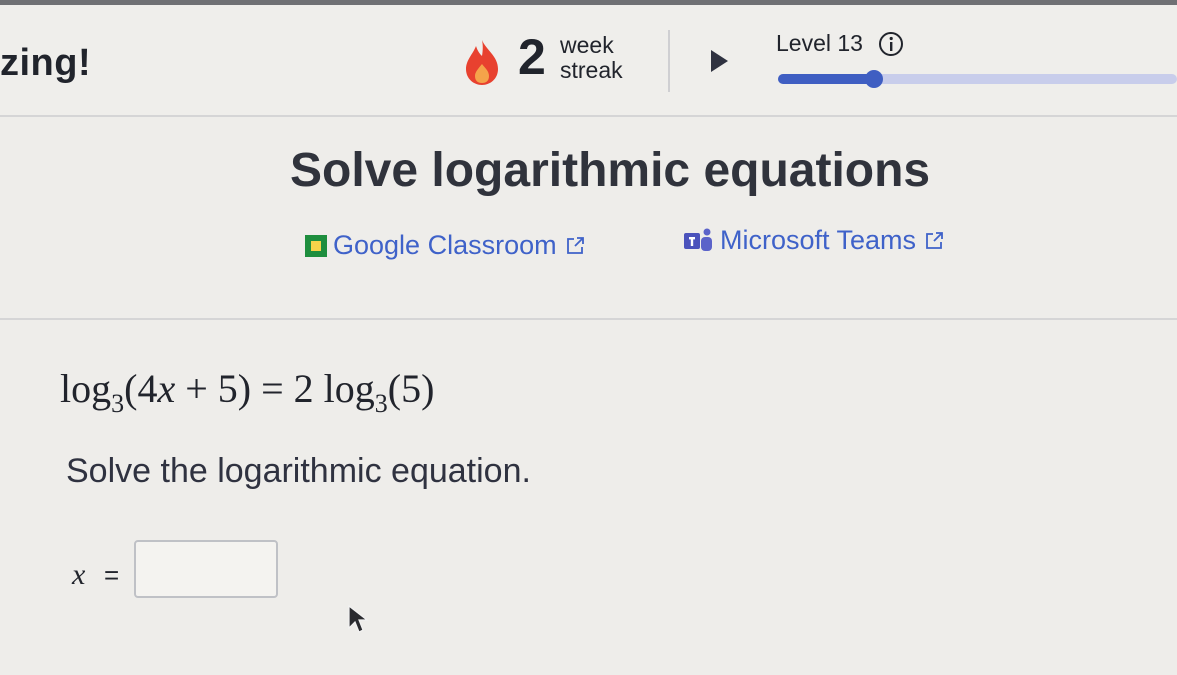  I want to click on streak-unit-streak: streak, so click(591, 70).